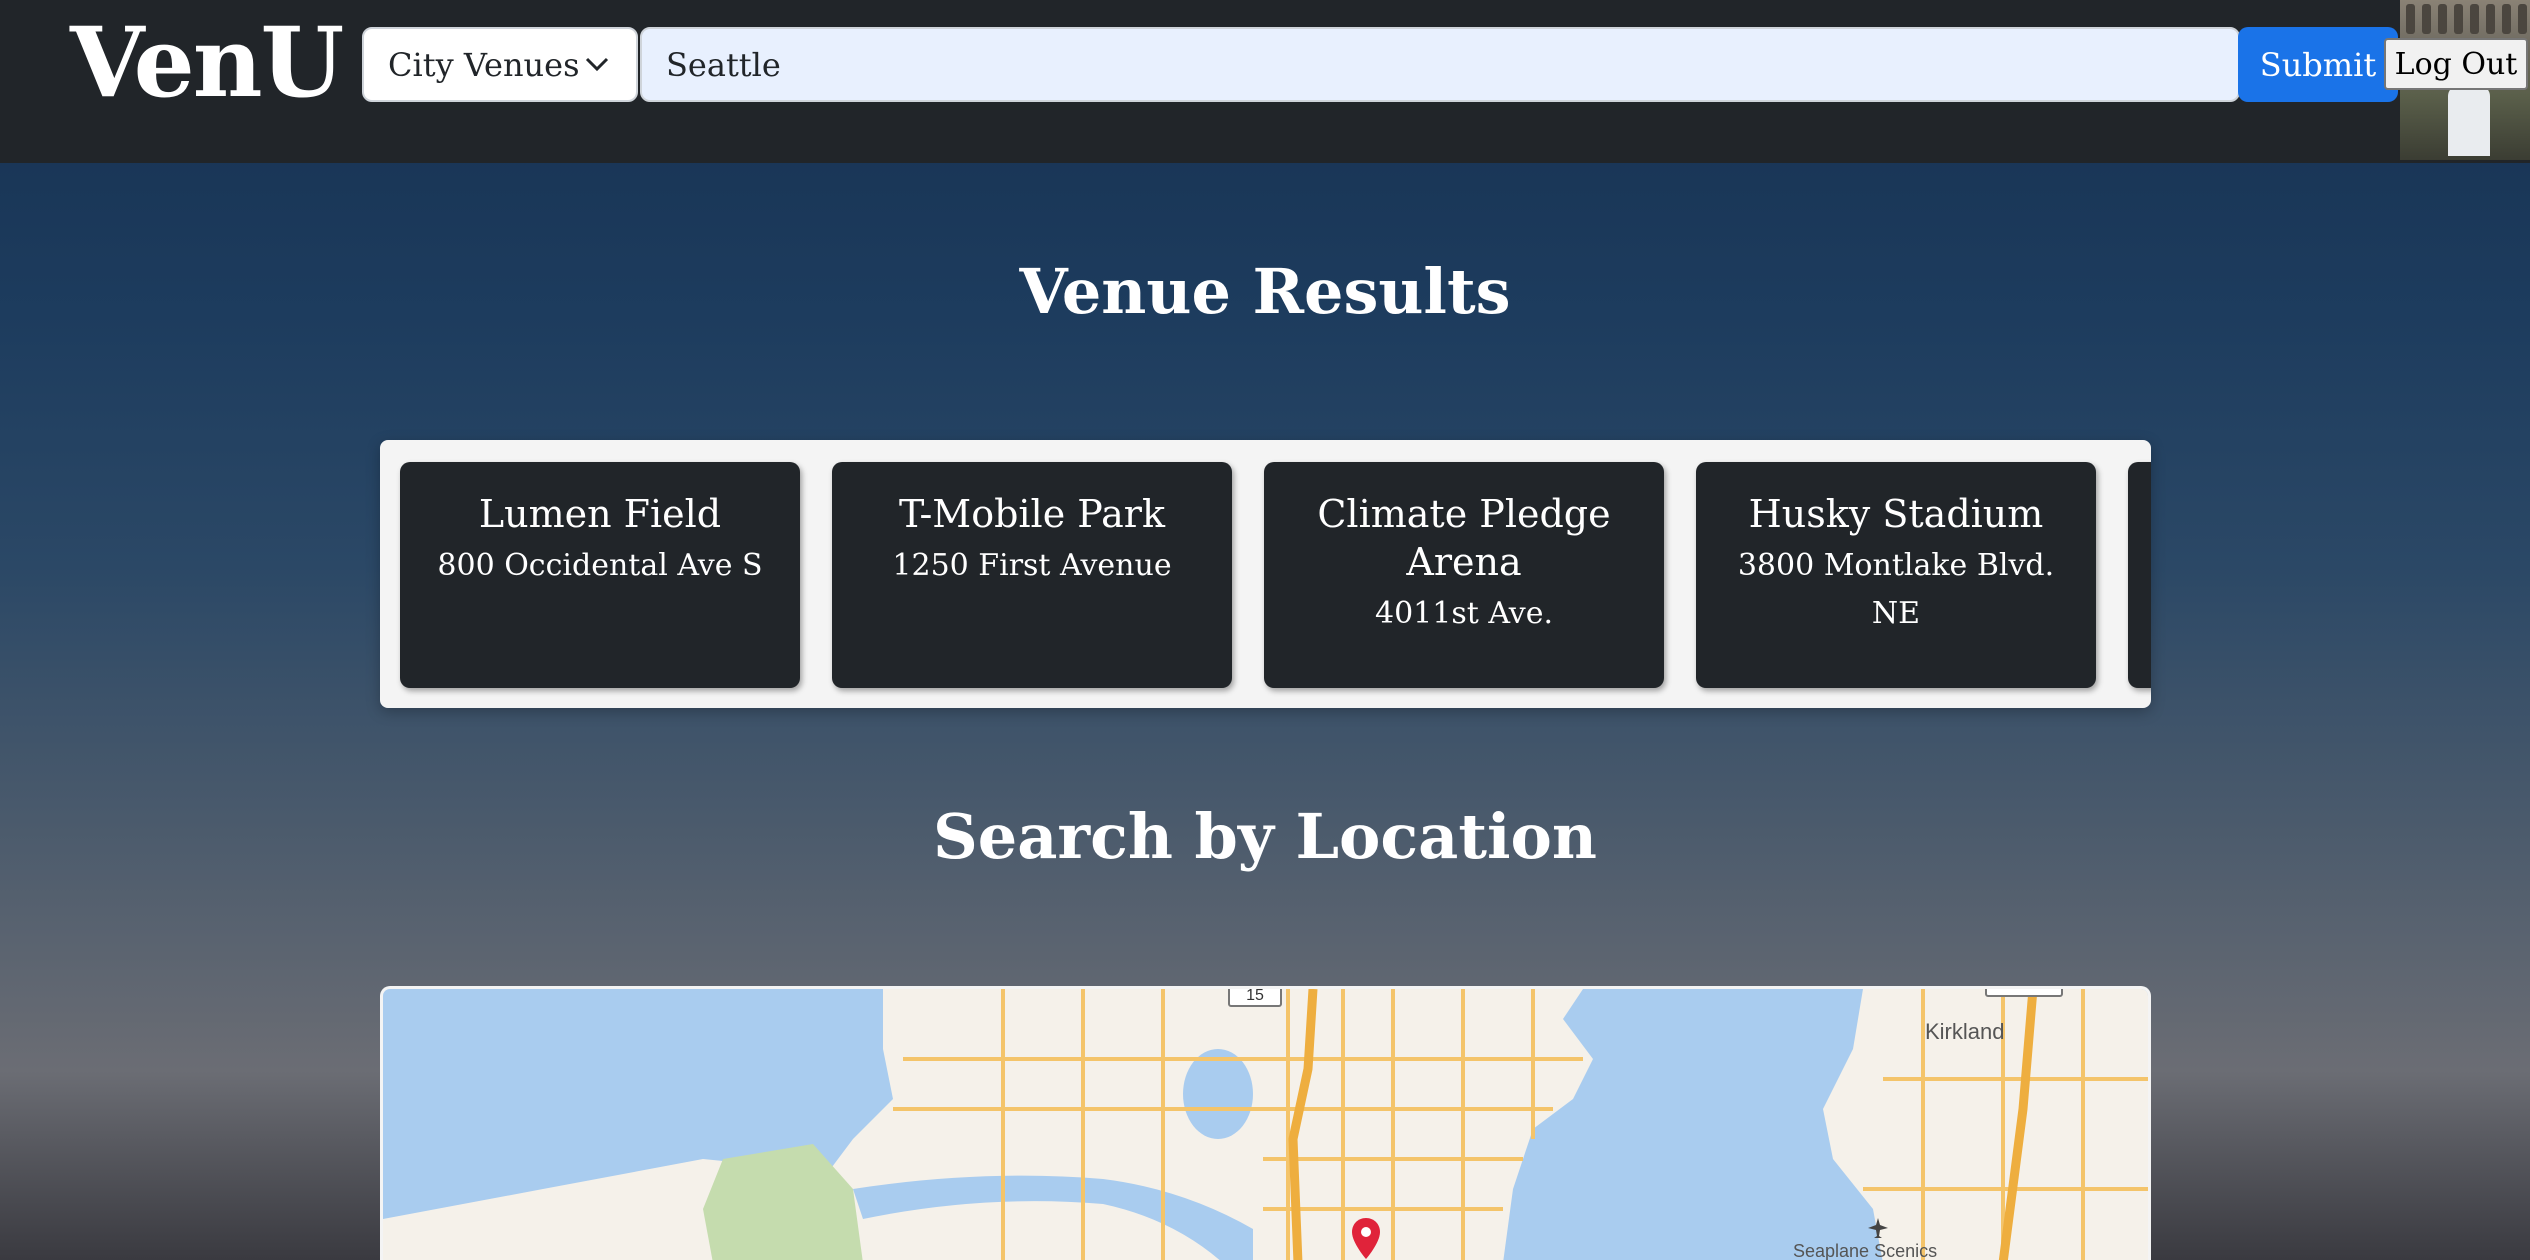  Describe the element at coordinates (1255, 998) in the screenshot. I see `highway-shield: 15` at that location.